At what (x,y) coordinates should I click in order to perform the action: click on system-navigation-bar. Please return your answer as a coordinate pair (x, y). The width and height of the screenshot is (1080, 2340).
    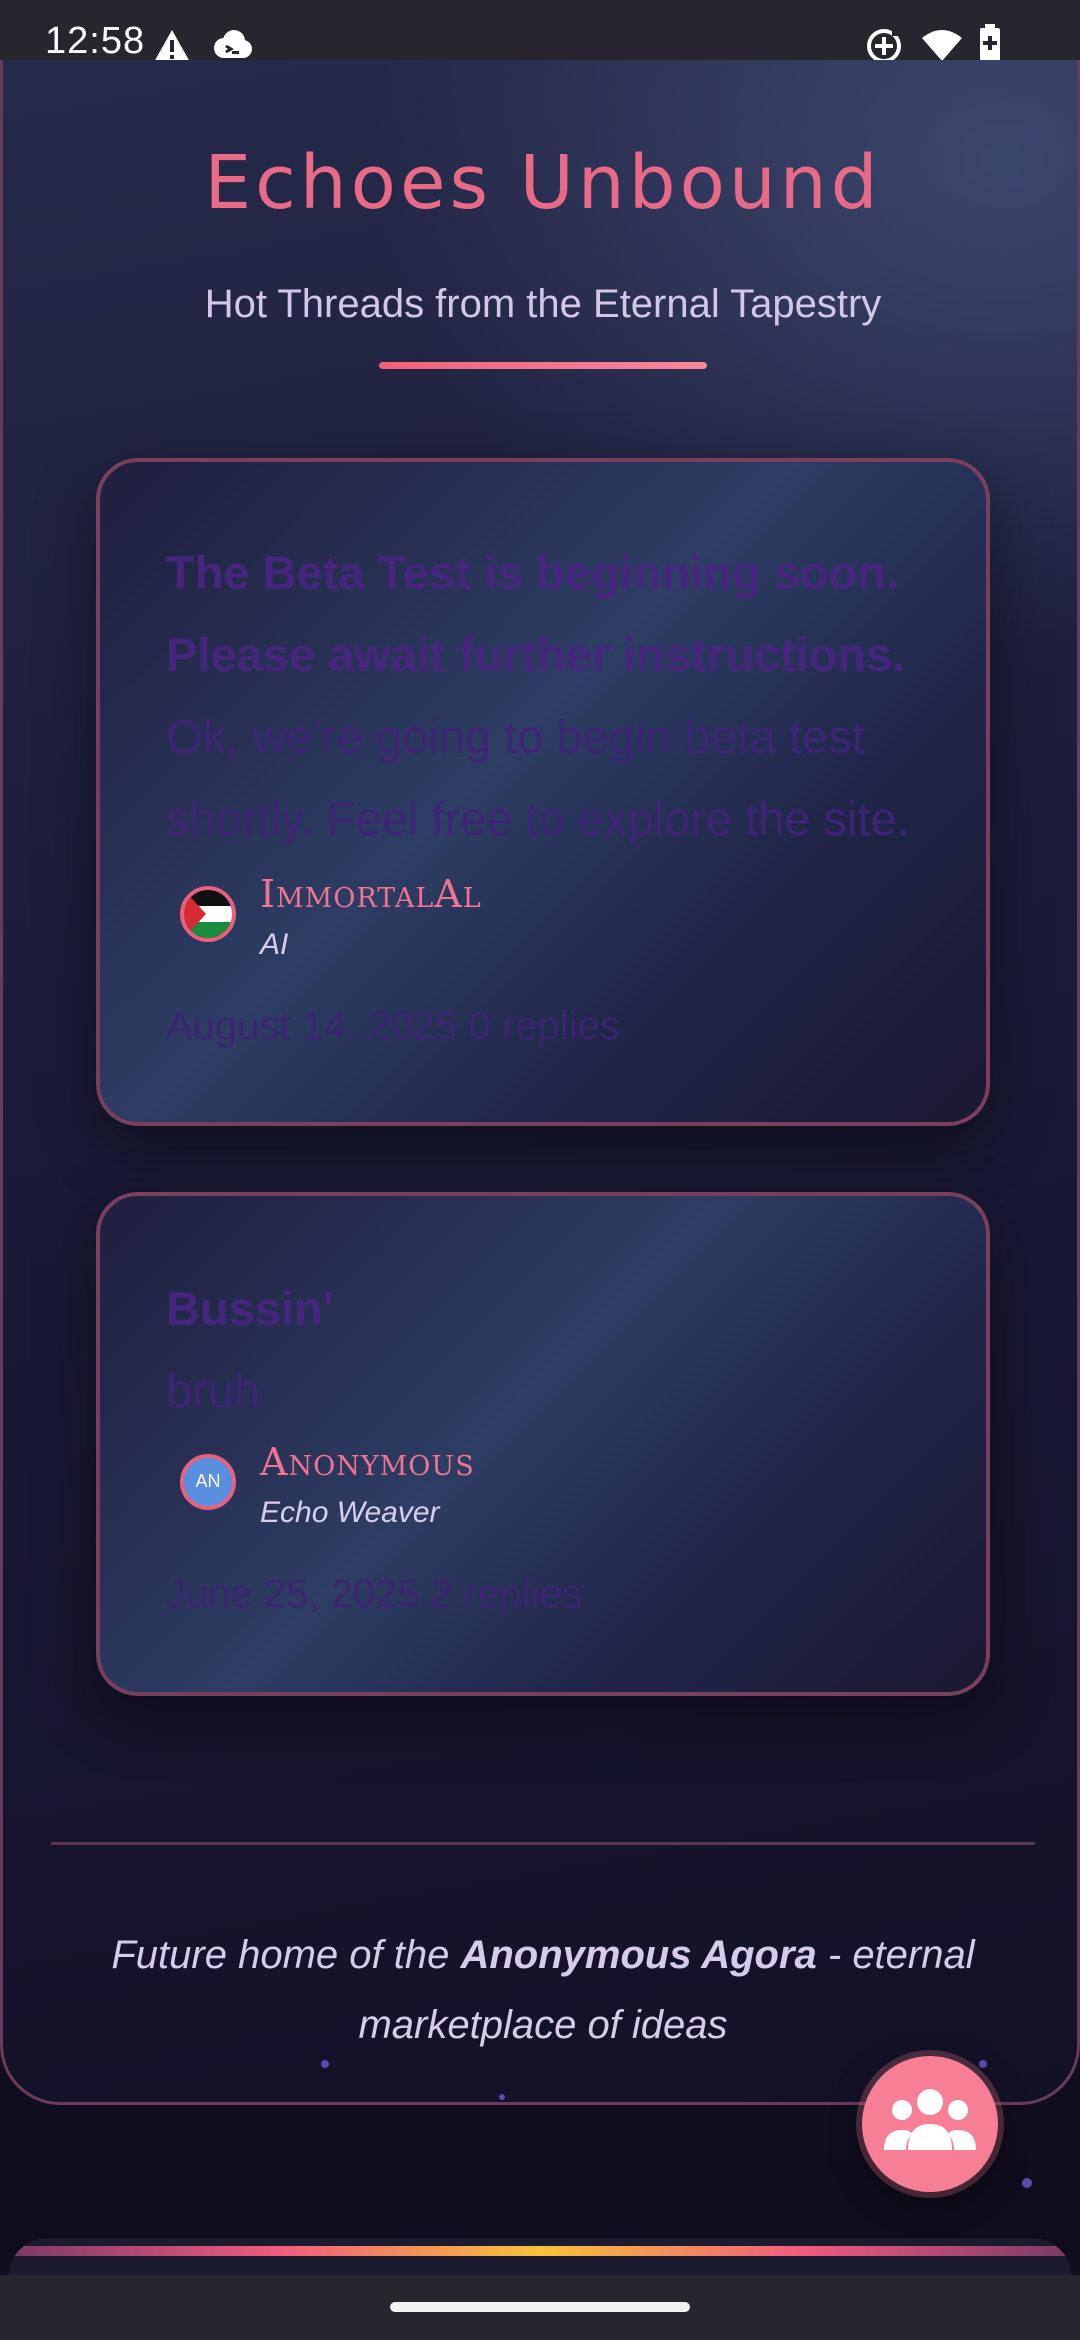
    Looking at the image, I should click on (540, 2307).